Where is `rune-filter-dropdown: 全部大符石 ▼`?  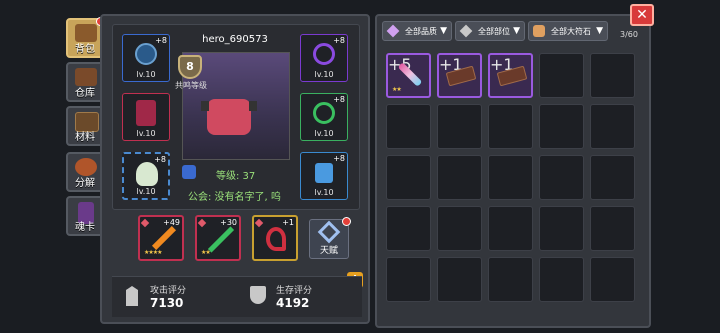
rune-filter-dropdown: 全部大符石 ▼ is located at coordinates (568, 31).